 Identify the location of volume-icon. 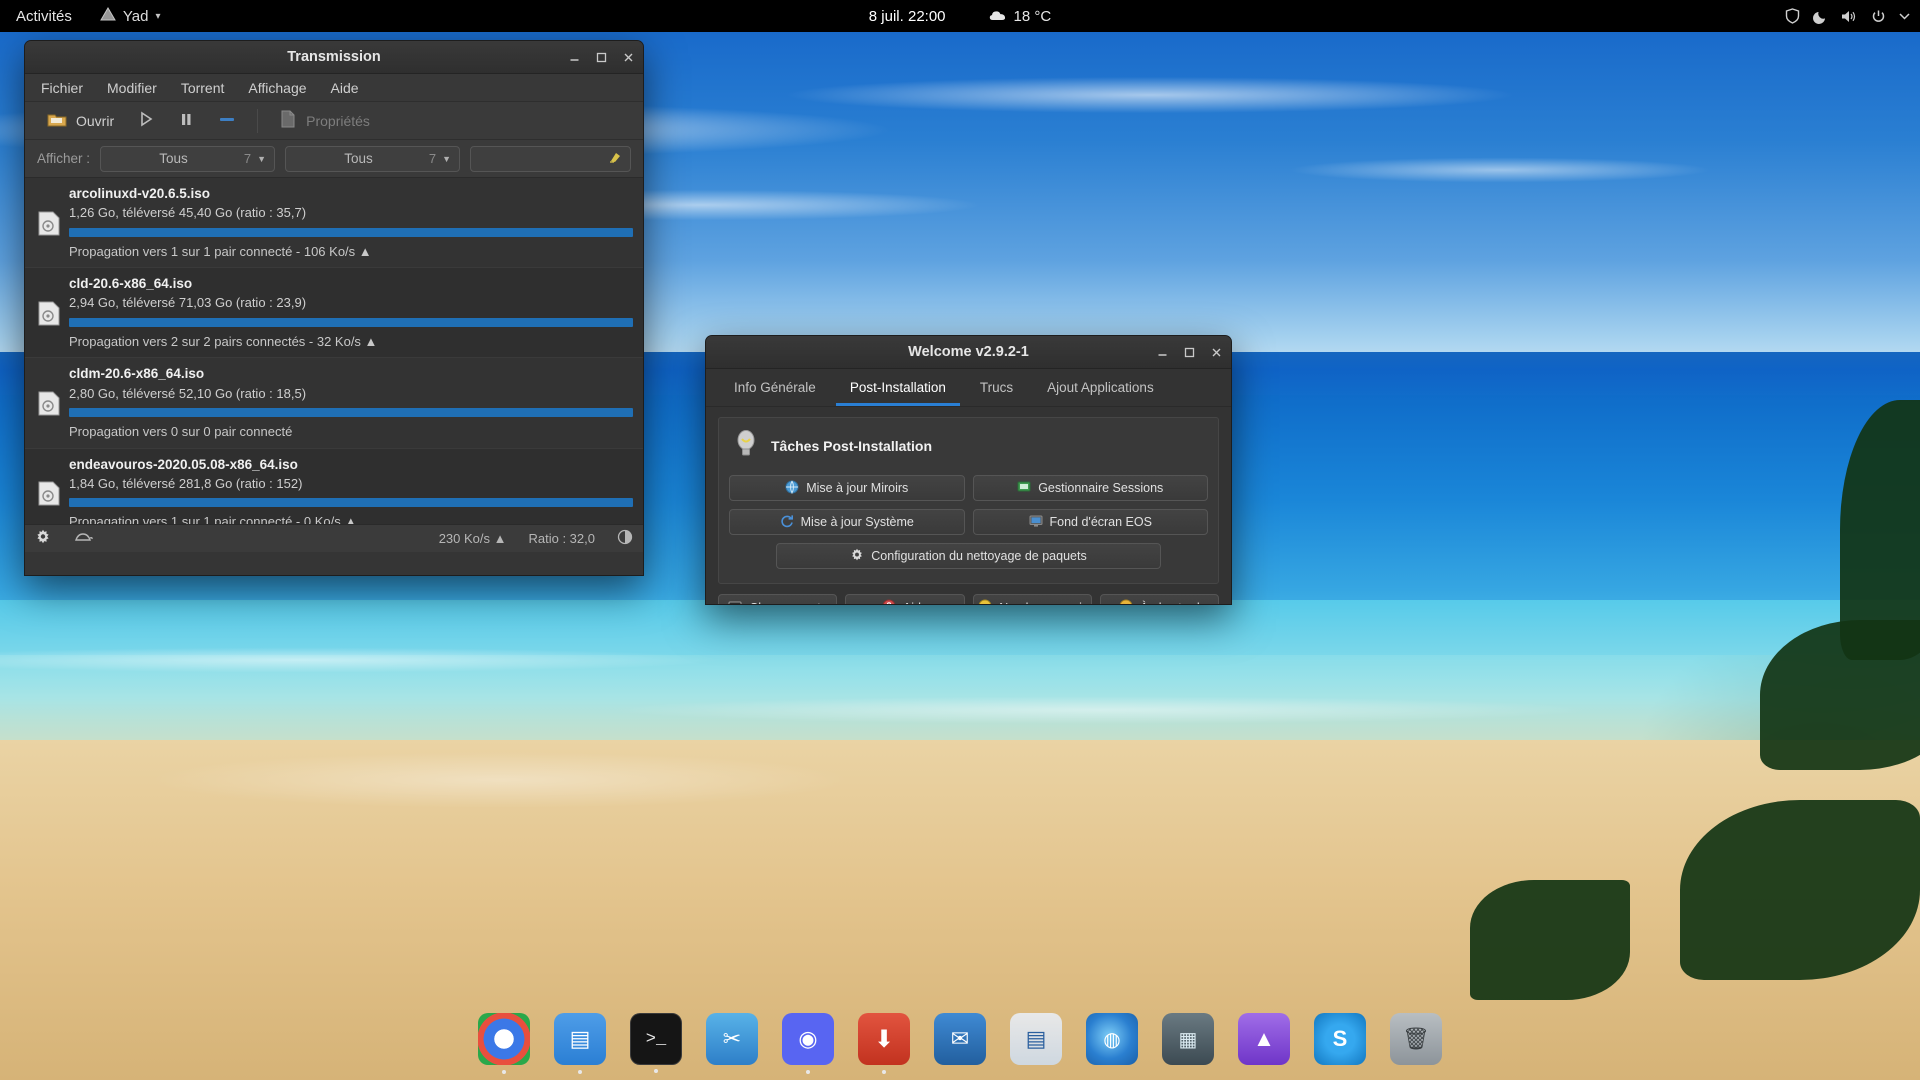
(1849, 16).